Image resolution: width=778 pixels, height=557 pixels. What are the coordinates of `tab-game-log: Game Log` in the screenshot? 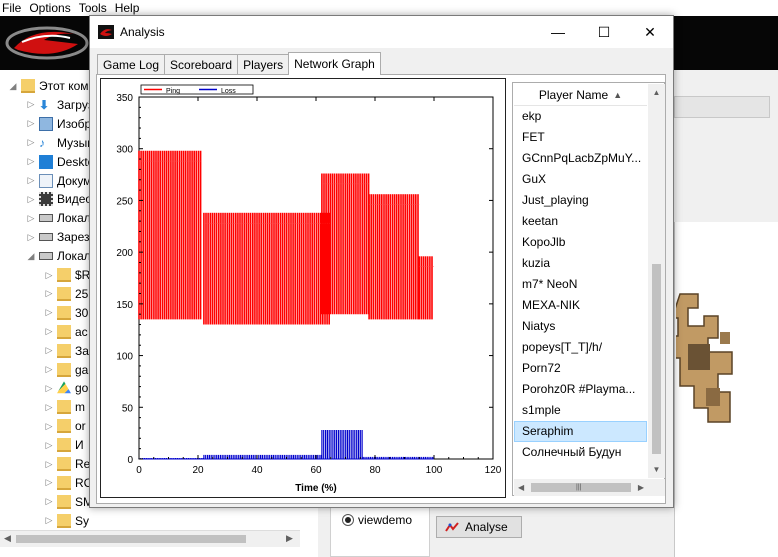 It's located at (131, 64).